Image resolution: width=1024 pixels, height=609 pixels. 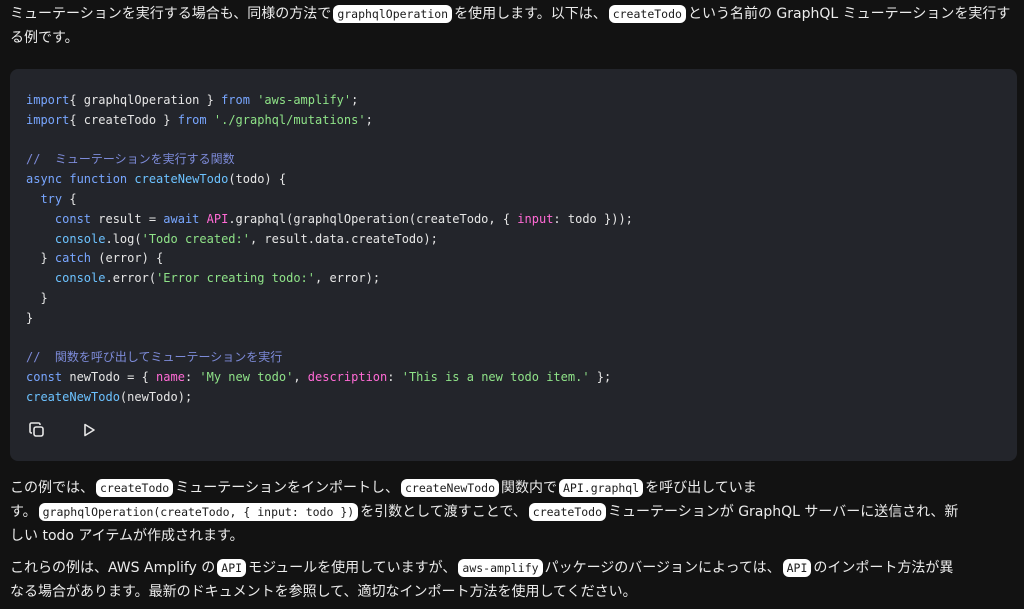 I want to click on code-token: './graphql/mutations', so click(x=286, y=119).